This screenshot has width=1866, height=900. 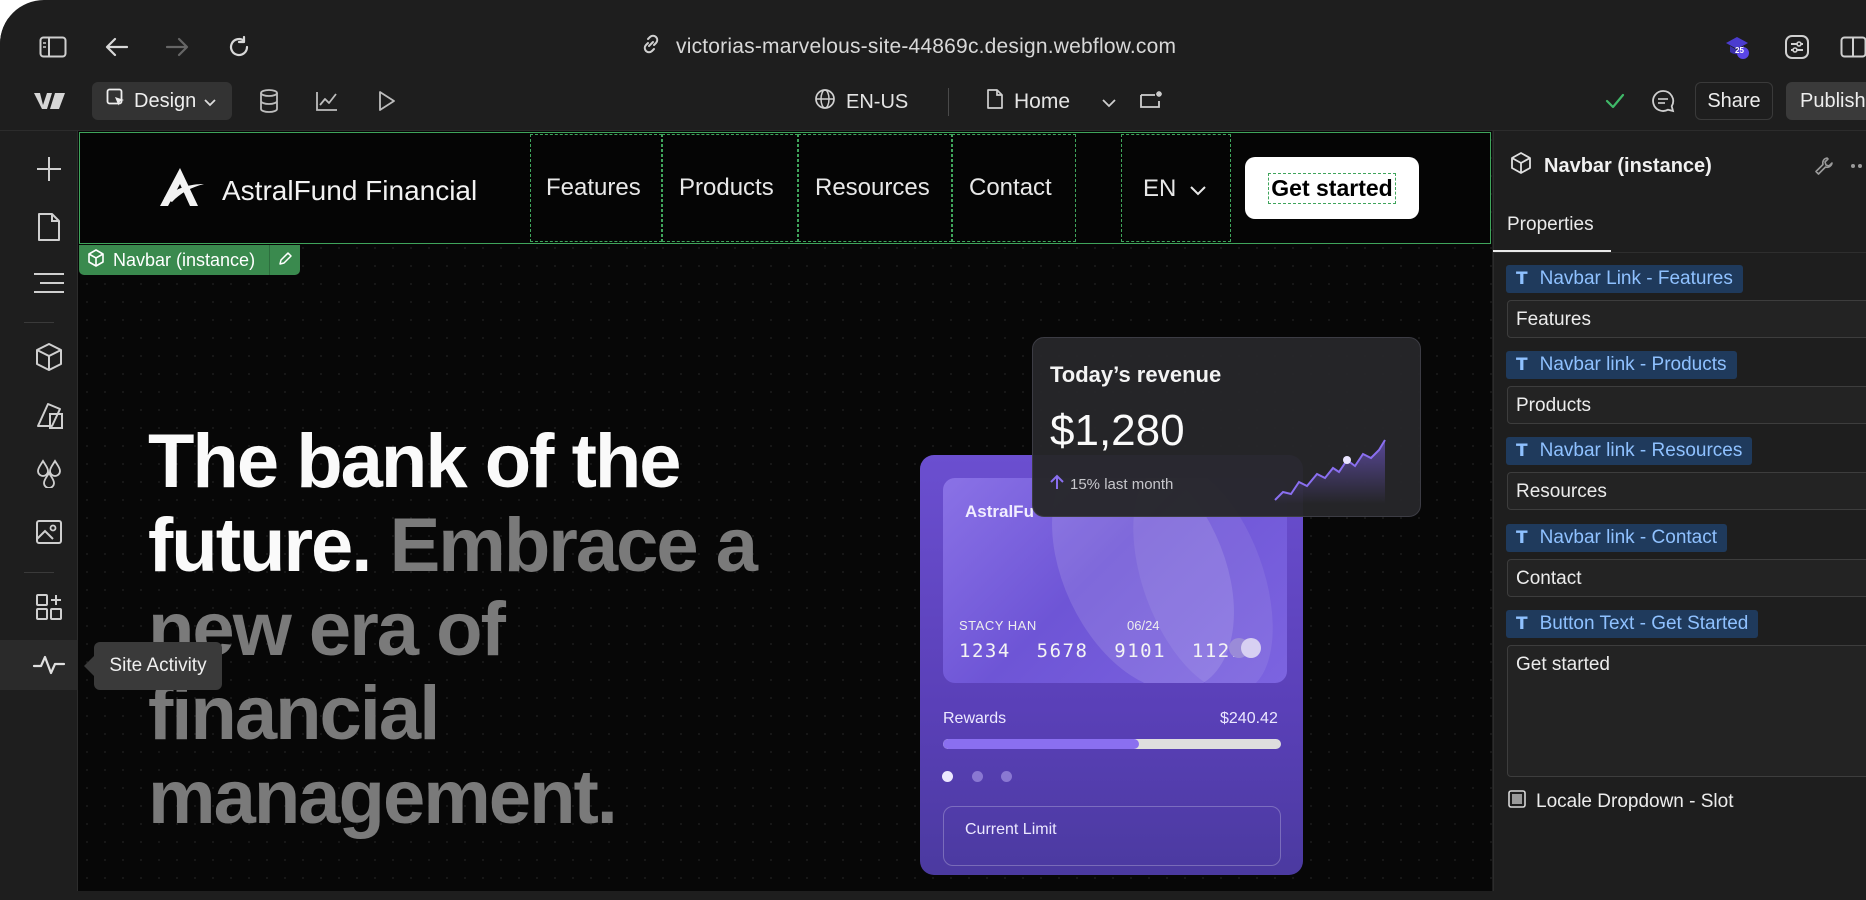 What do you see at coordinates (1644, 623) in the screenshot?
I see `prop-label-text: Button Text - Get Started` at bounding box center [1644, 623].